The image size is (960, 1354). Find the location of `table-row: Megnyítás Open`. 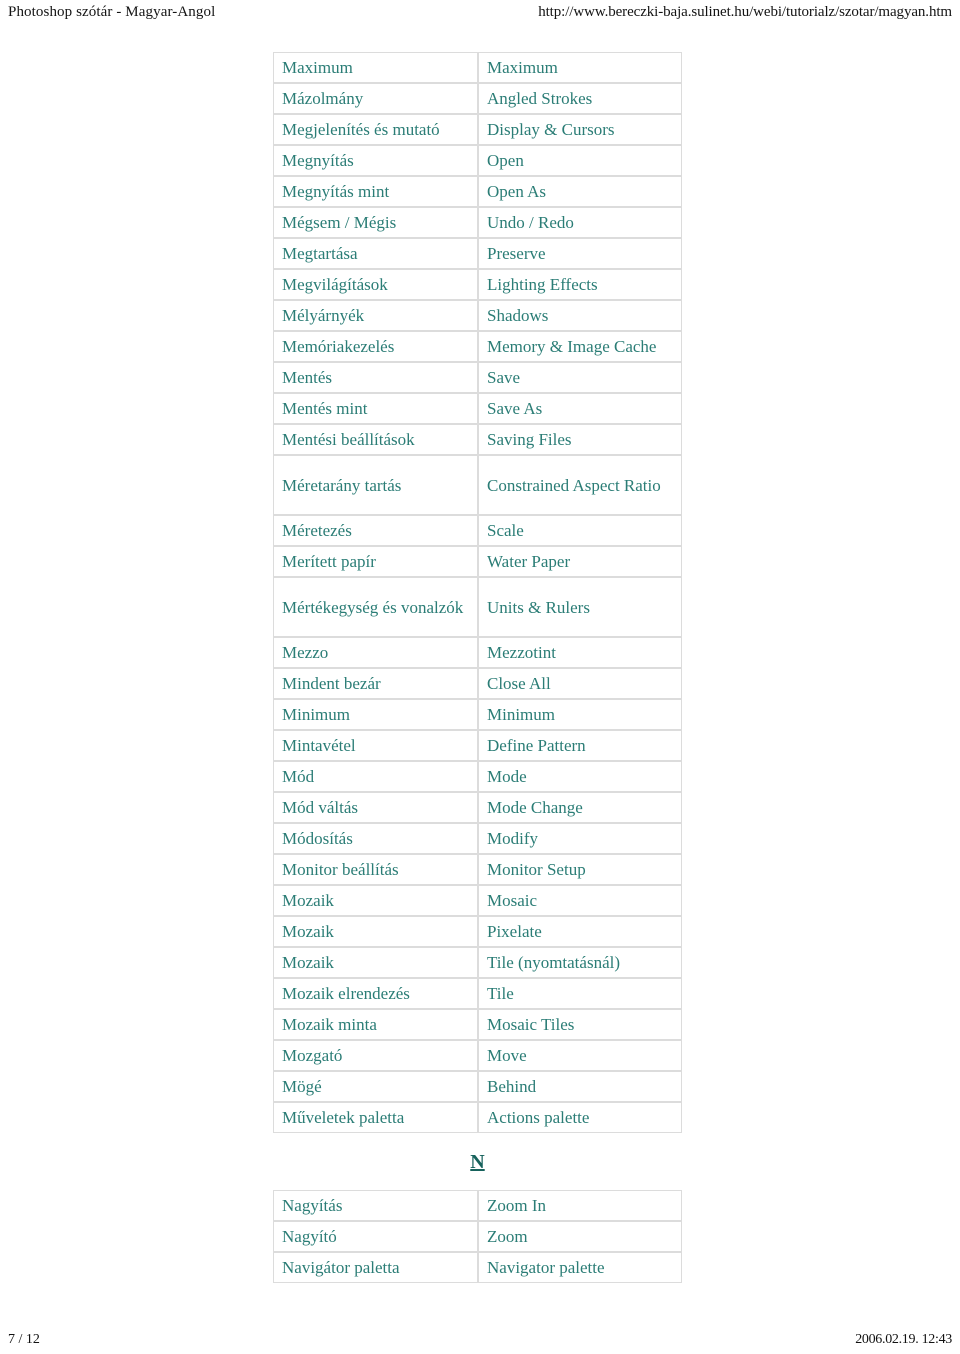

table-row: Megnyítás Open is located at coordinates (477, 160).